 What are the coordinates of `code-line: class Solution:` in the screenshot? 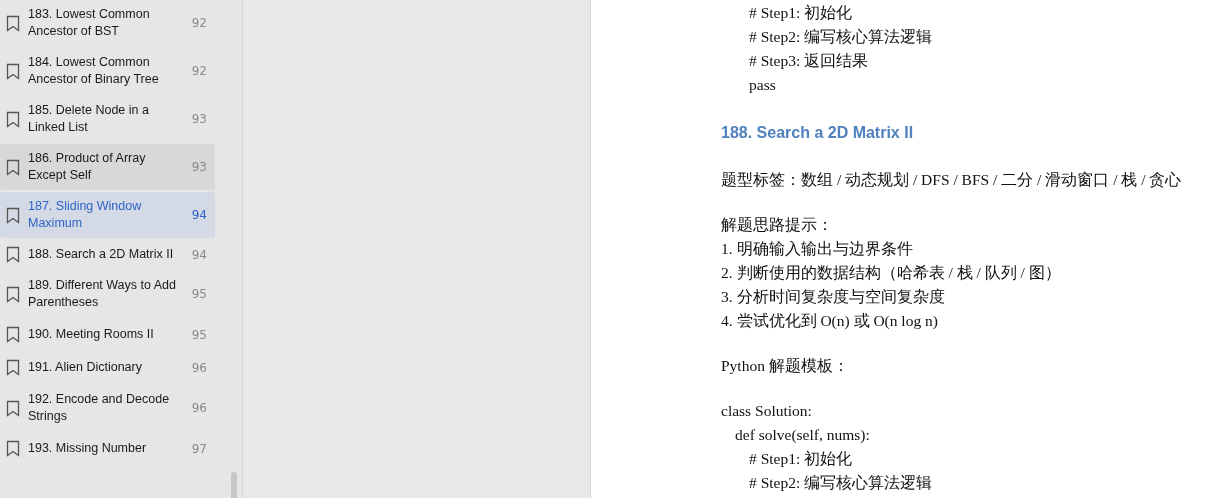 It's located at (766, 410).